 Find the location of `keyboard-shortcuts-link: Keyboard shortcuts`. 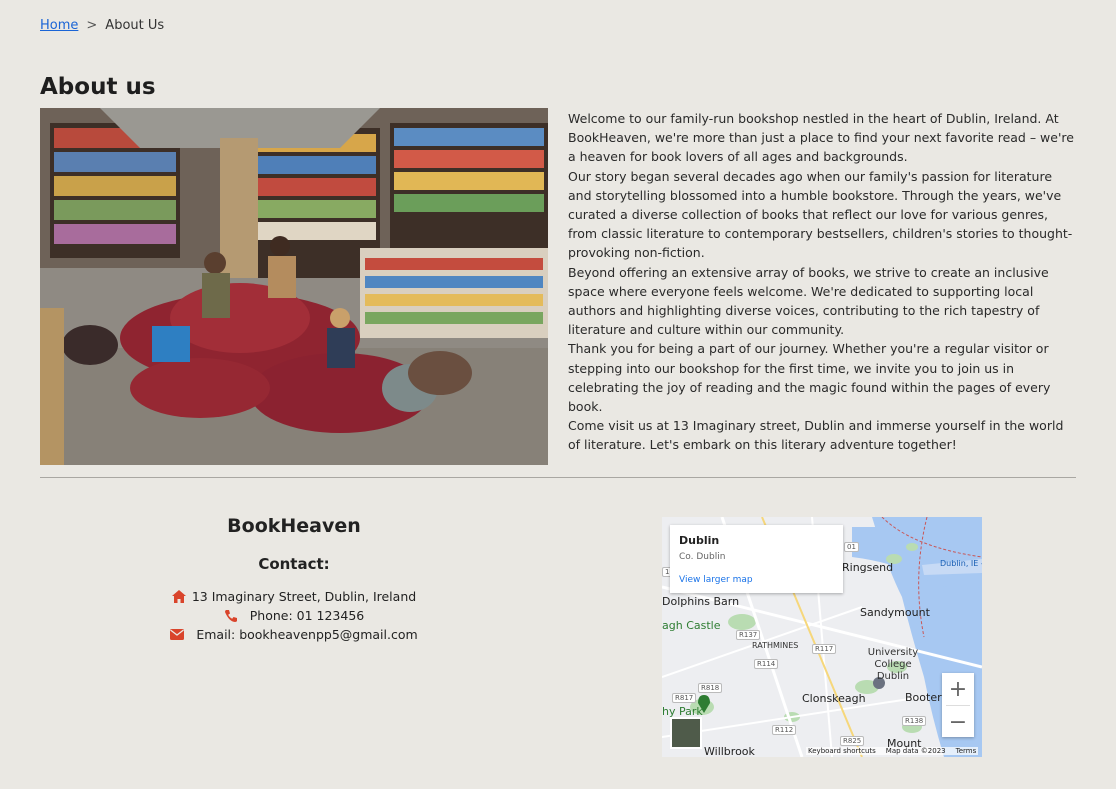

keyboard-shortcuts-link: Keyboard shortcuts is located at coordinates (842, 751).